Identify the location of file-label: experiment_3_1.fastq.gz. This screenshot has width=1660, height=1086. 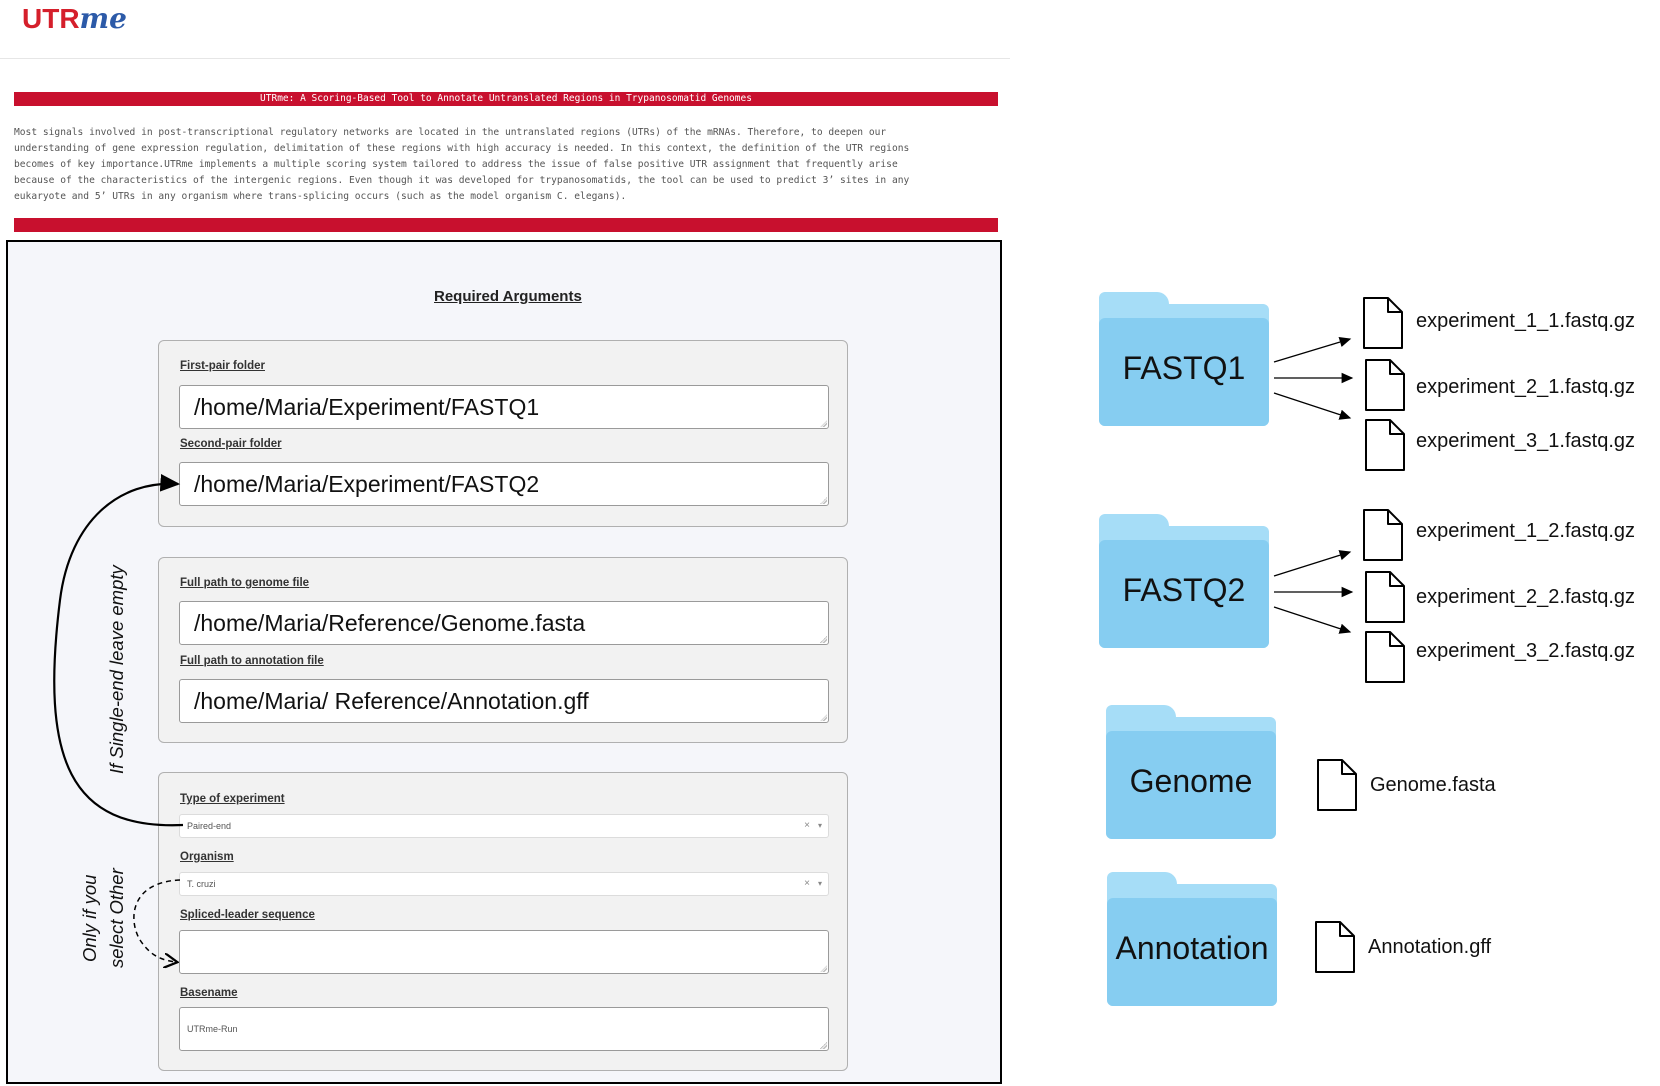
(1526, 441).